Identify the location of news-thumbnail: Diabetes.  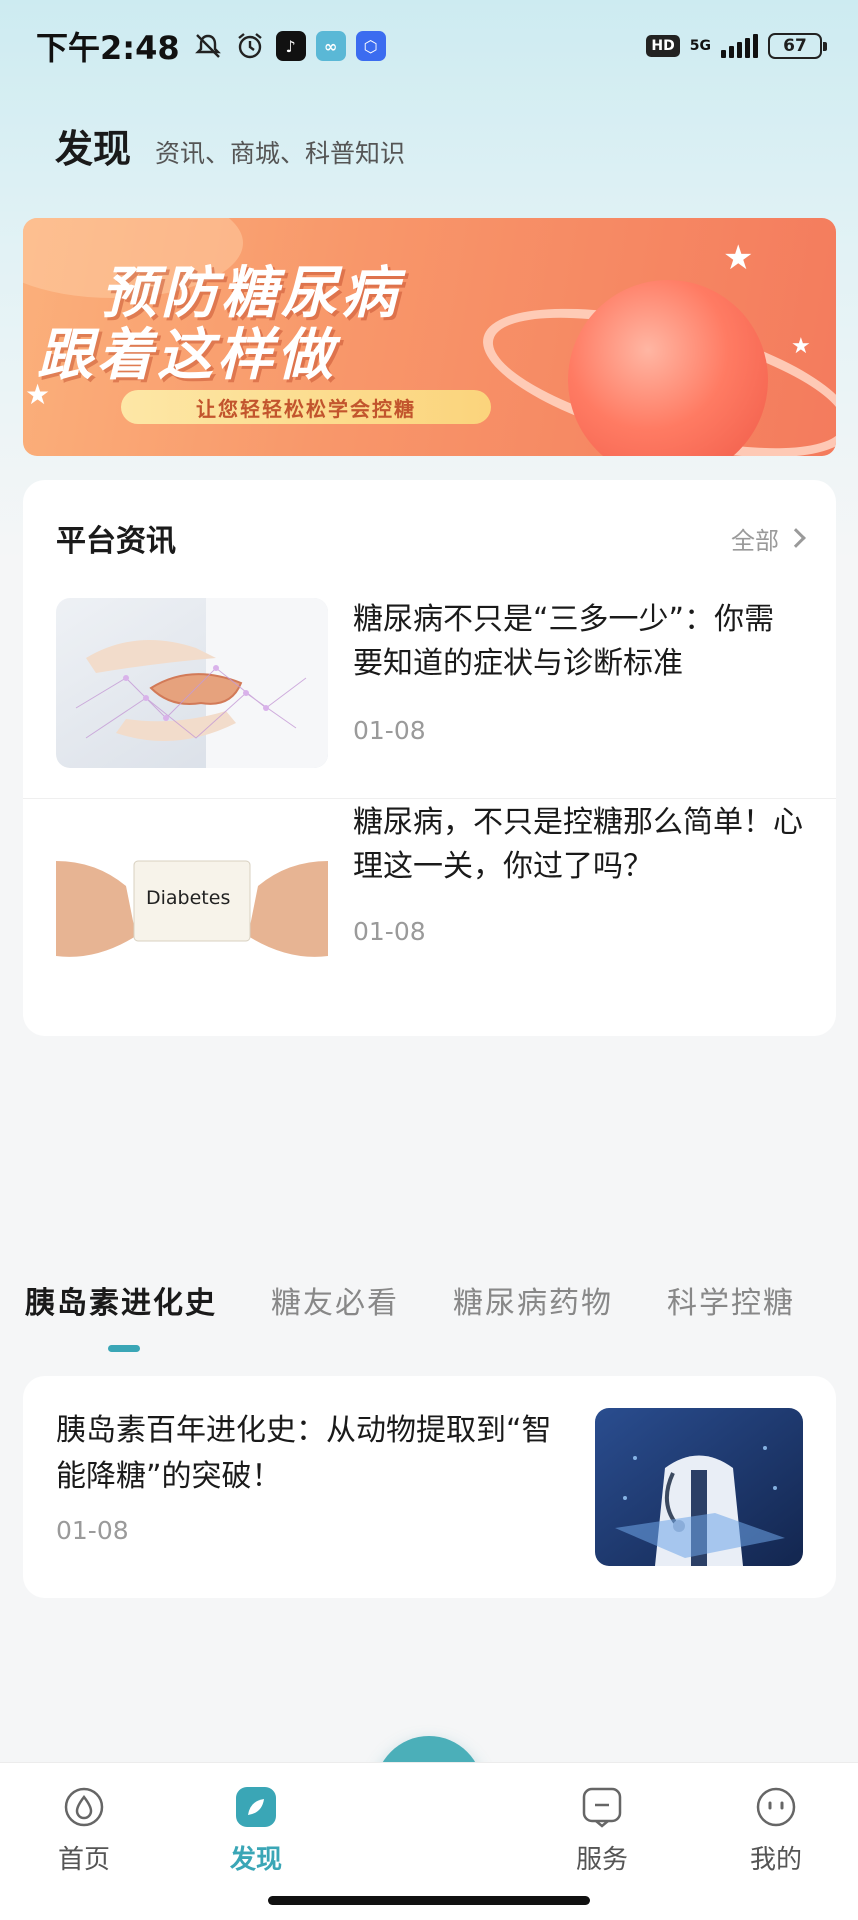
(192, 906).